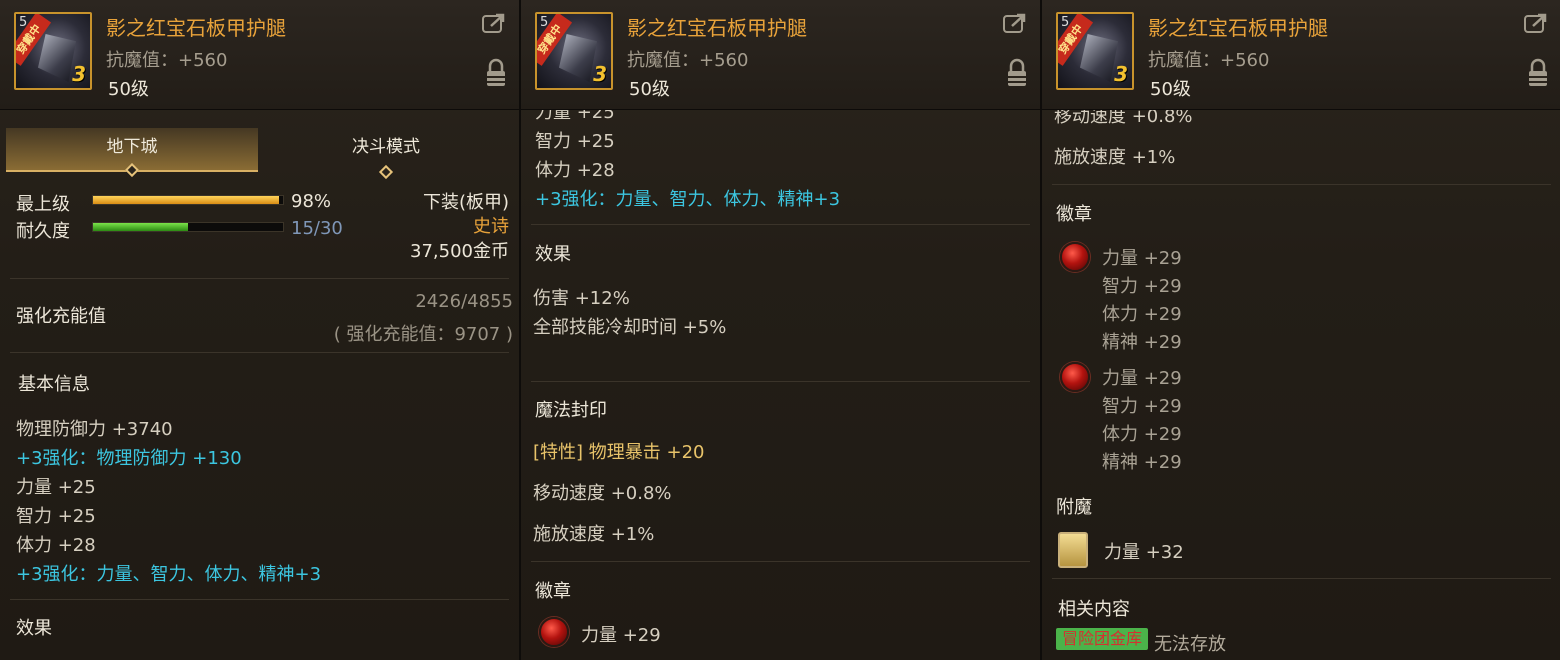 This screenshot has height=660, width=1560. I want to click on price: 37,500金币, so click(459, 251).